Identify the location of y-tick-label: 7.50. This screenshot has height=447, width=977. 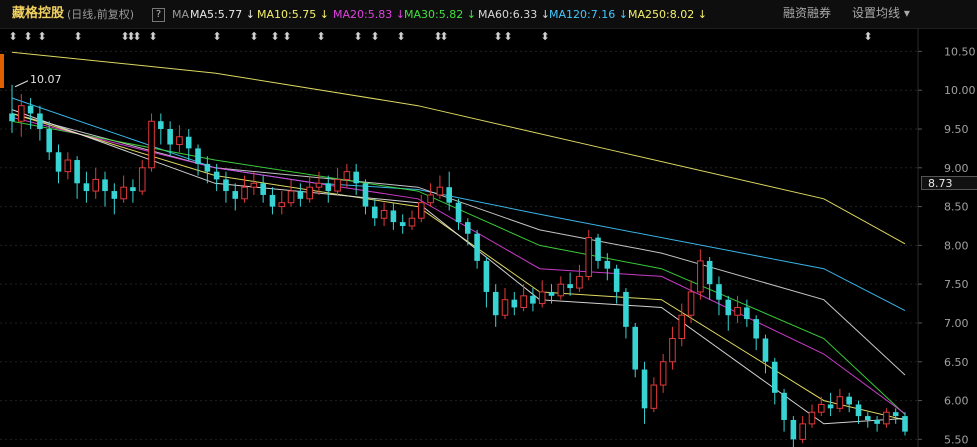
(956, 284).